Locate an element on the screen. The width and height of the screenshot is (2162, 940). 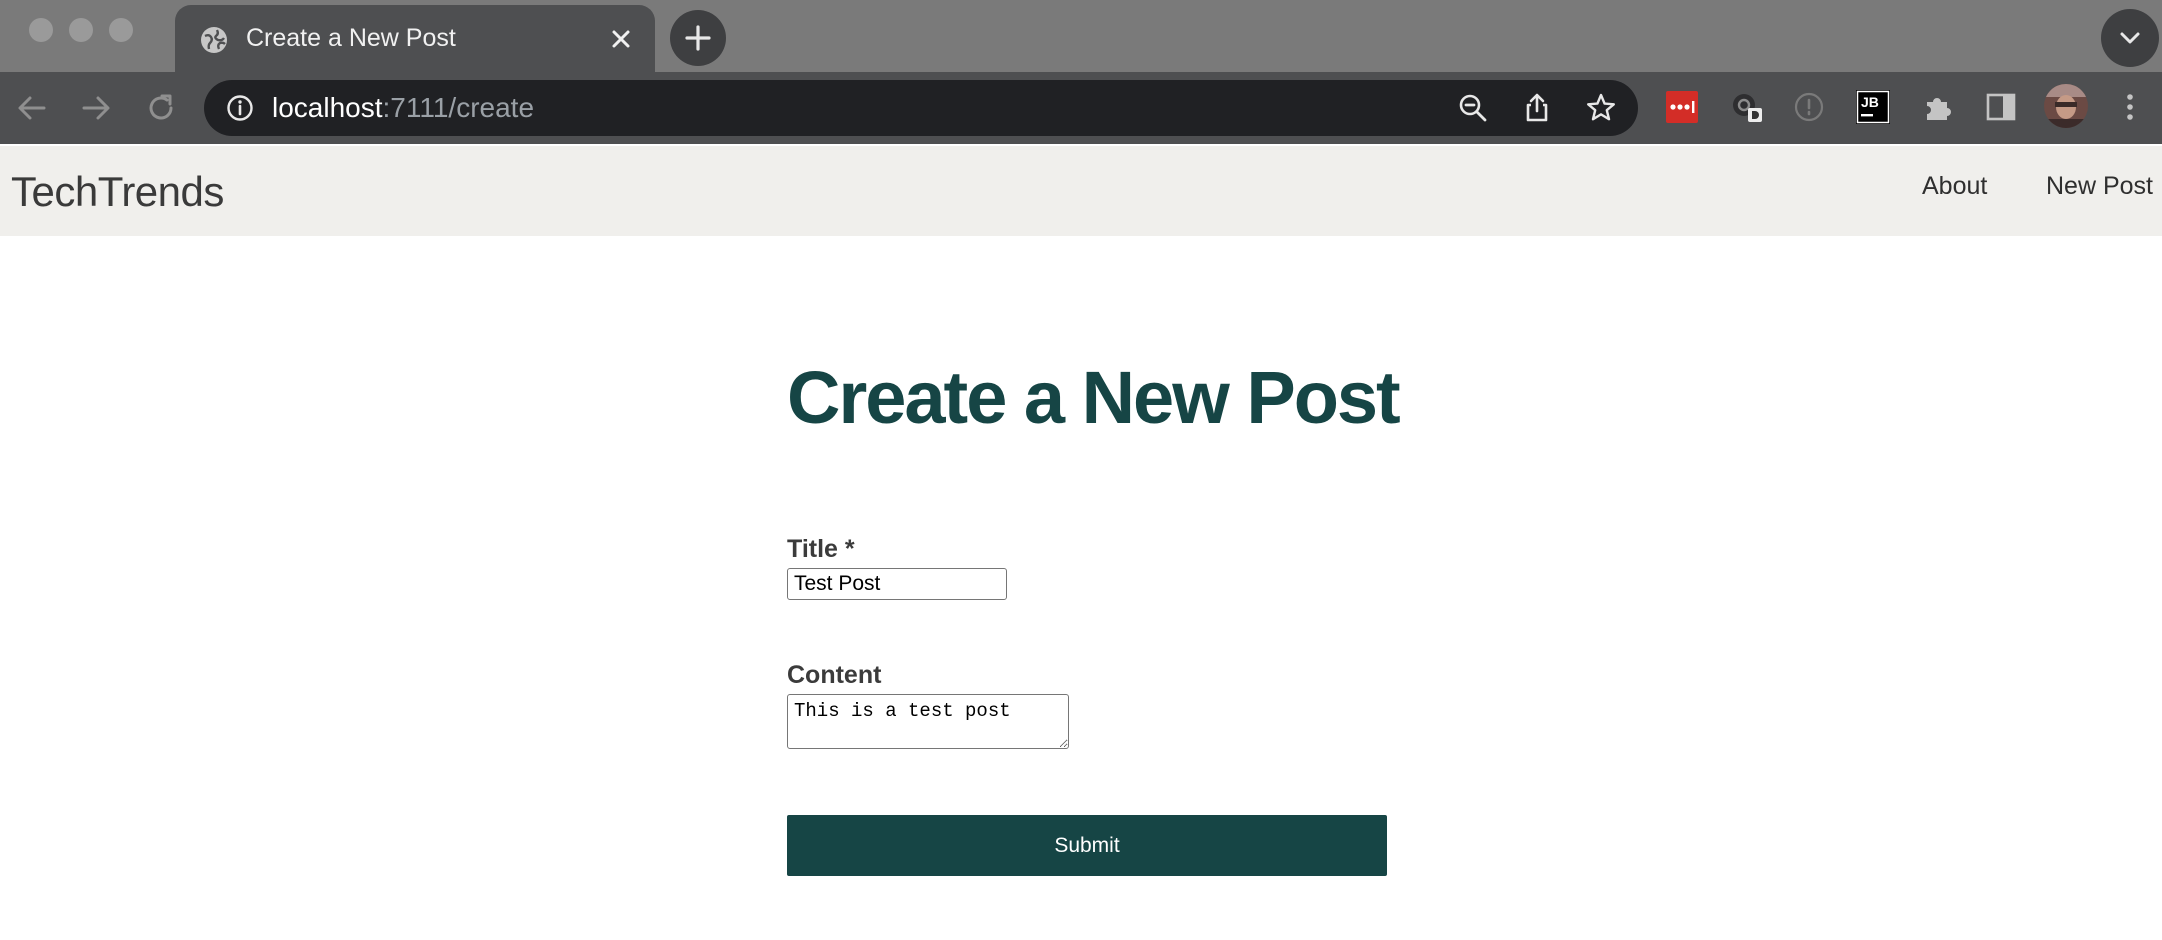
share-icon is located at coordinates (1537, 108).